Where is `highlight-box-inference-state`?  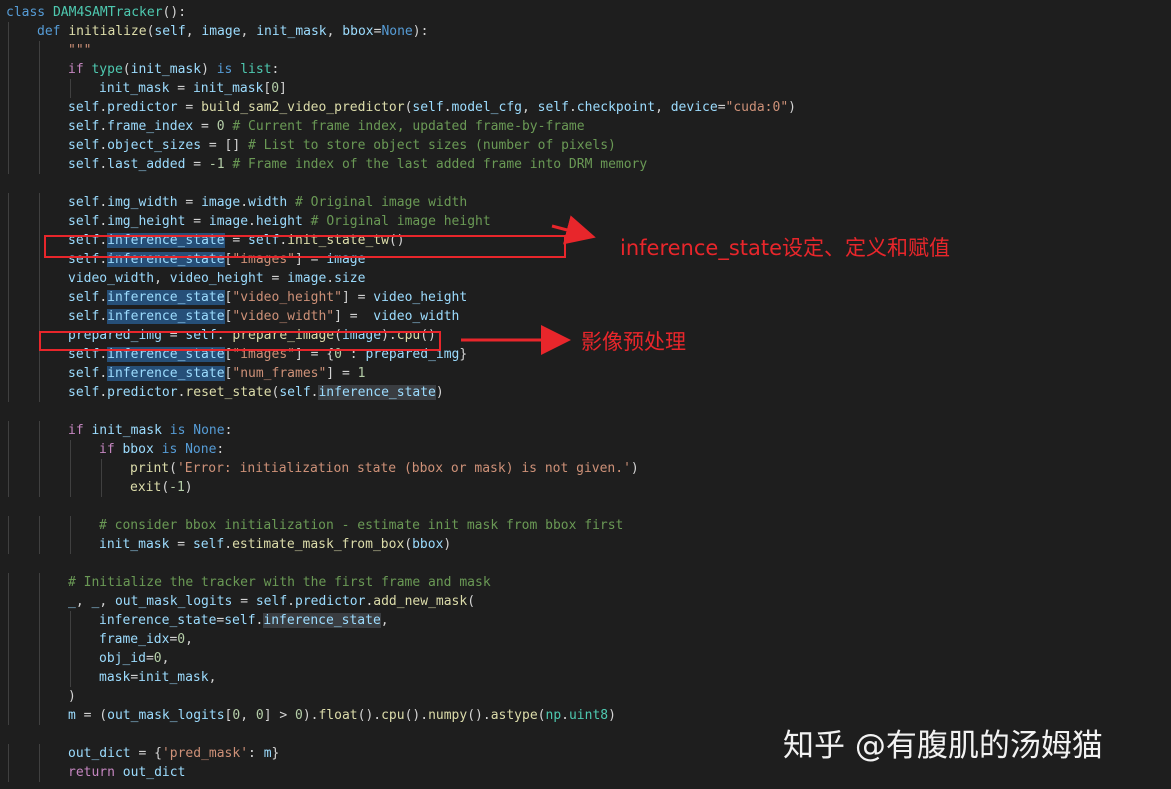 highlight-box-inference-state is located at coordinates (305, 246).